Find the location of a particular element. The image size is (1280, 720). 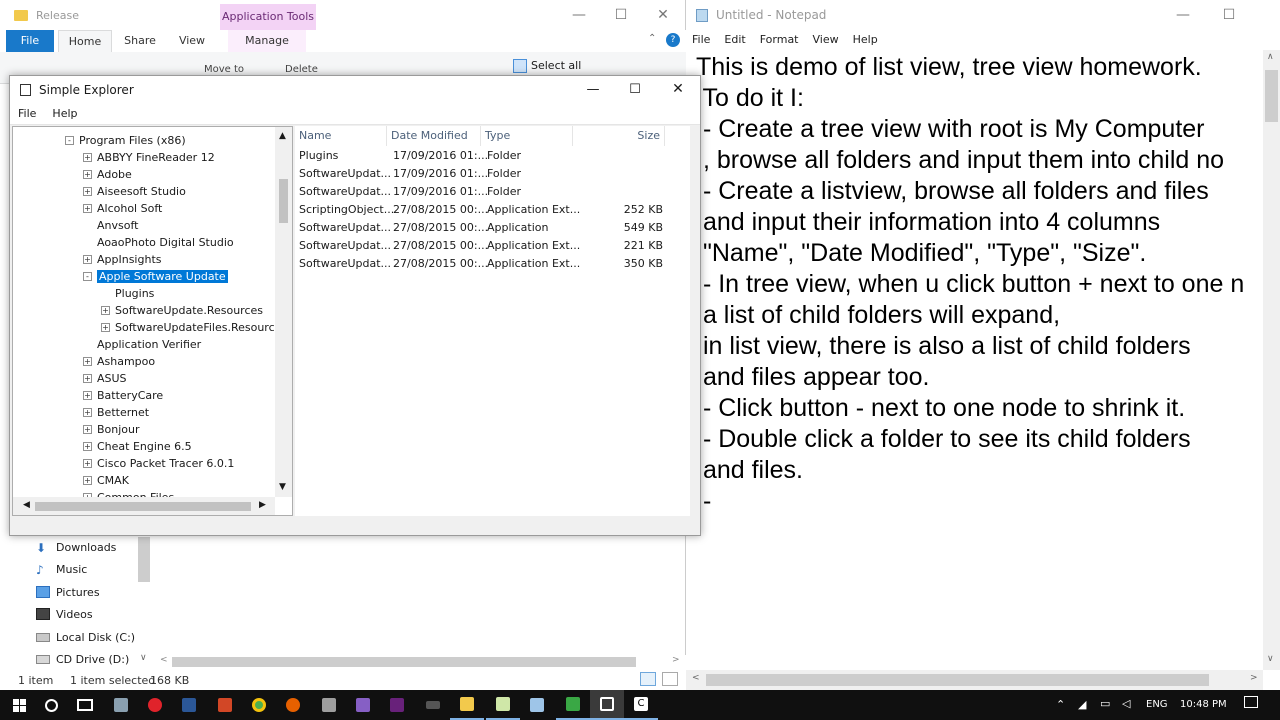

tree-node: Plugins is located at coordinates (134, 293).